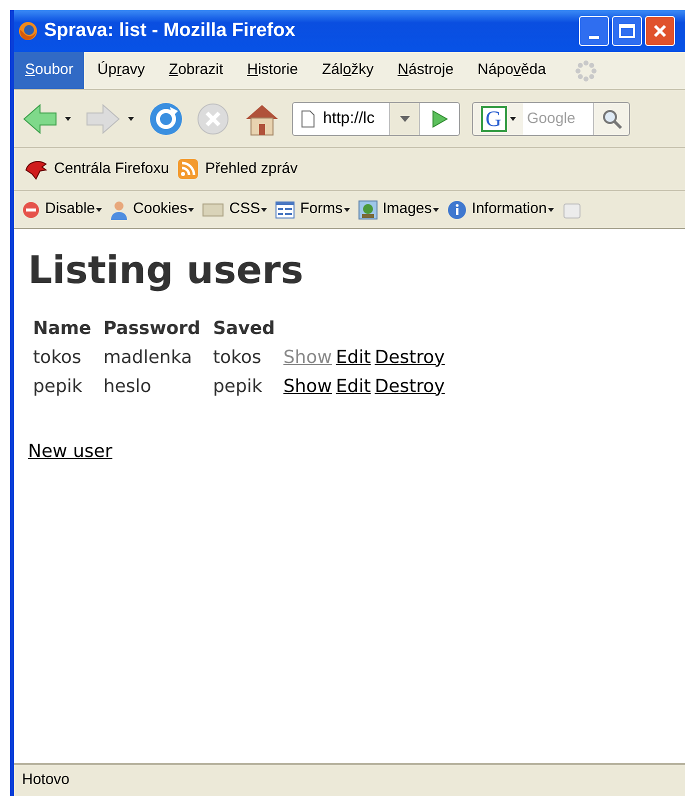 This screenshot has width=685, height=796. I want to click on throbber-icon, so click(585, 71).